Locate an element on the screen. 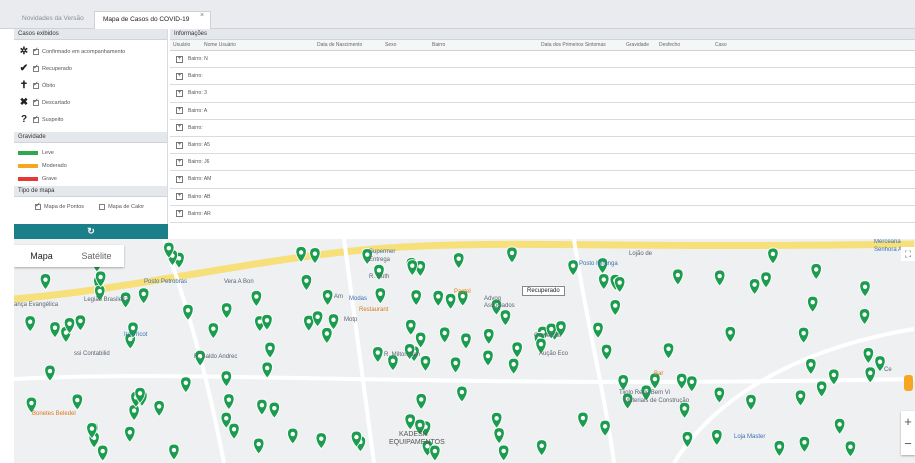 Image resolution: width=915 pixels, height=463 pixels. zoom-in-button: + is located at coordinates (908, 422).